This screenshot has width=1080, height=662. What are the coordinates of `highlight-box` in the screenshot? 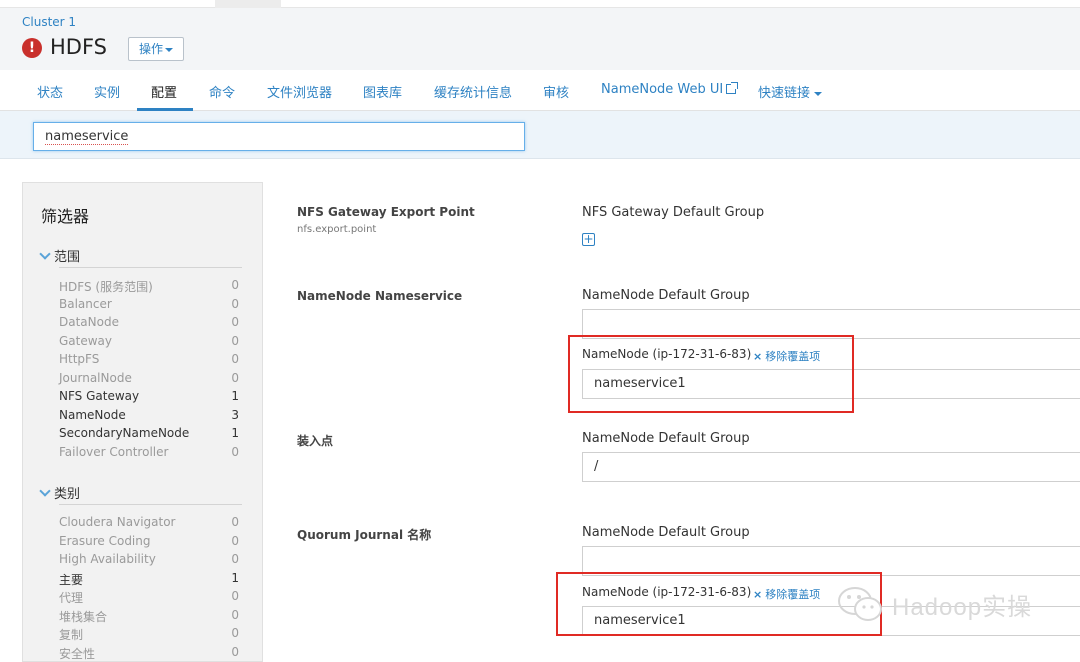 It's located at (719, 604).